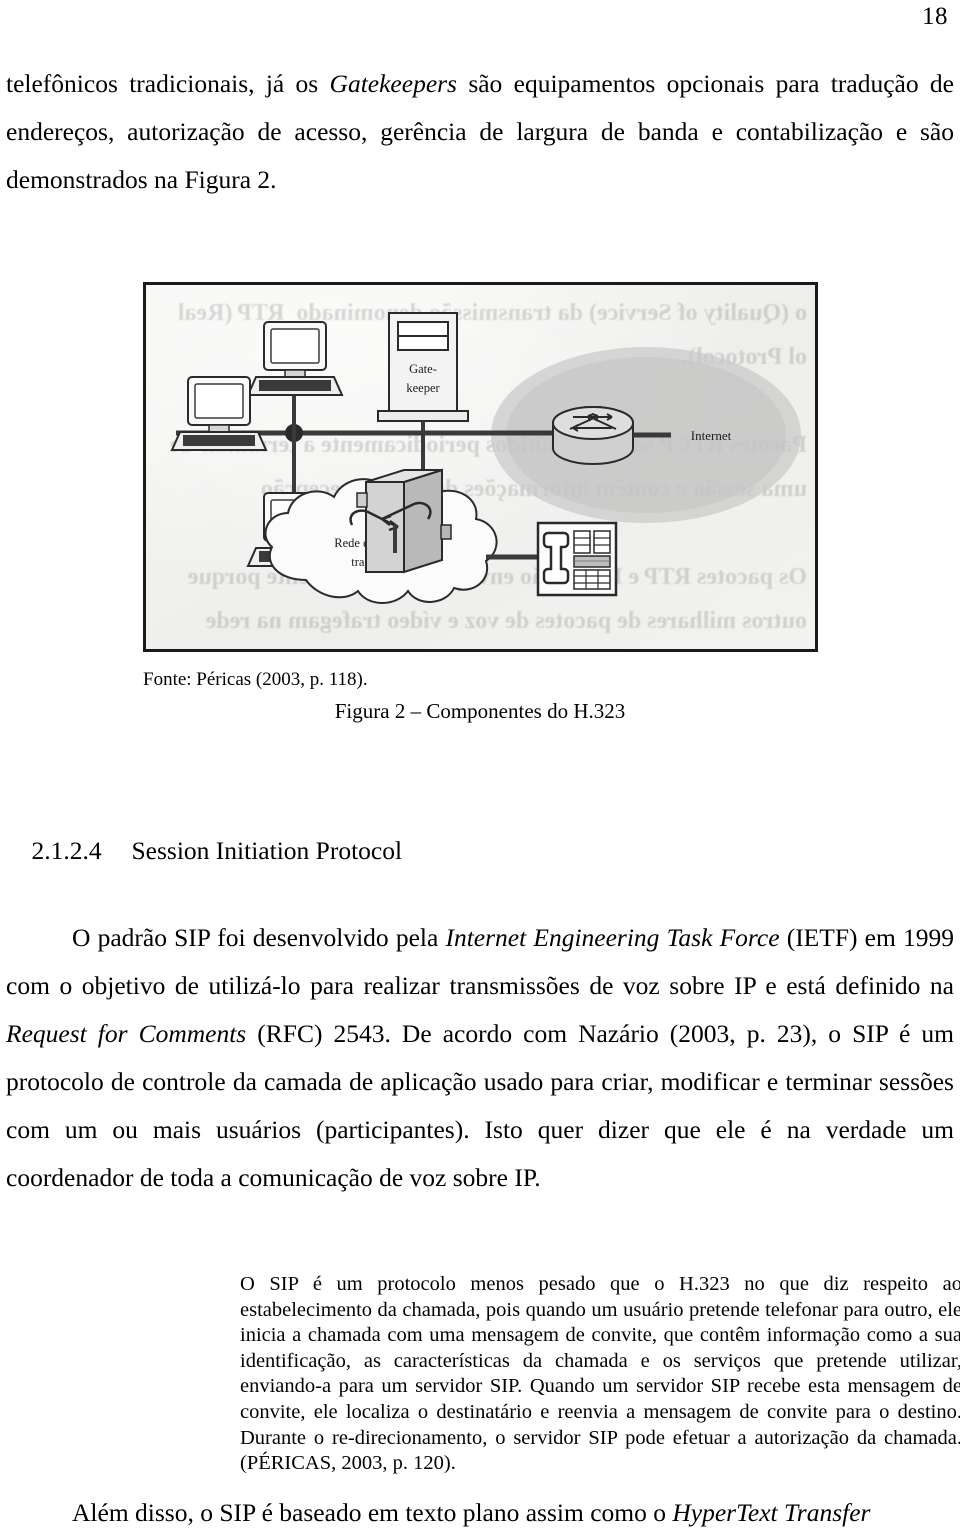  I want to click on section-title: Session Initiation Protocol, so click(267, 850).